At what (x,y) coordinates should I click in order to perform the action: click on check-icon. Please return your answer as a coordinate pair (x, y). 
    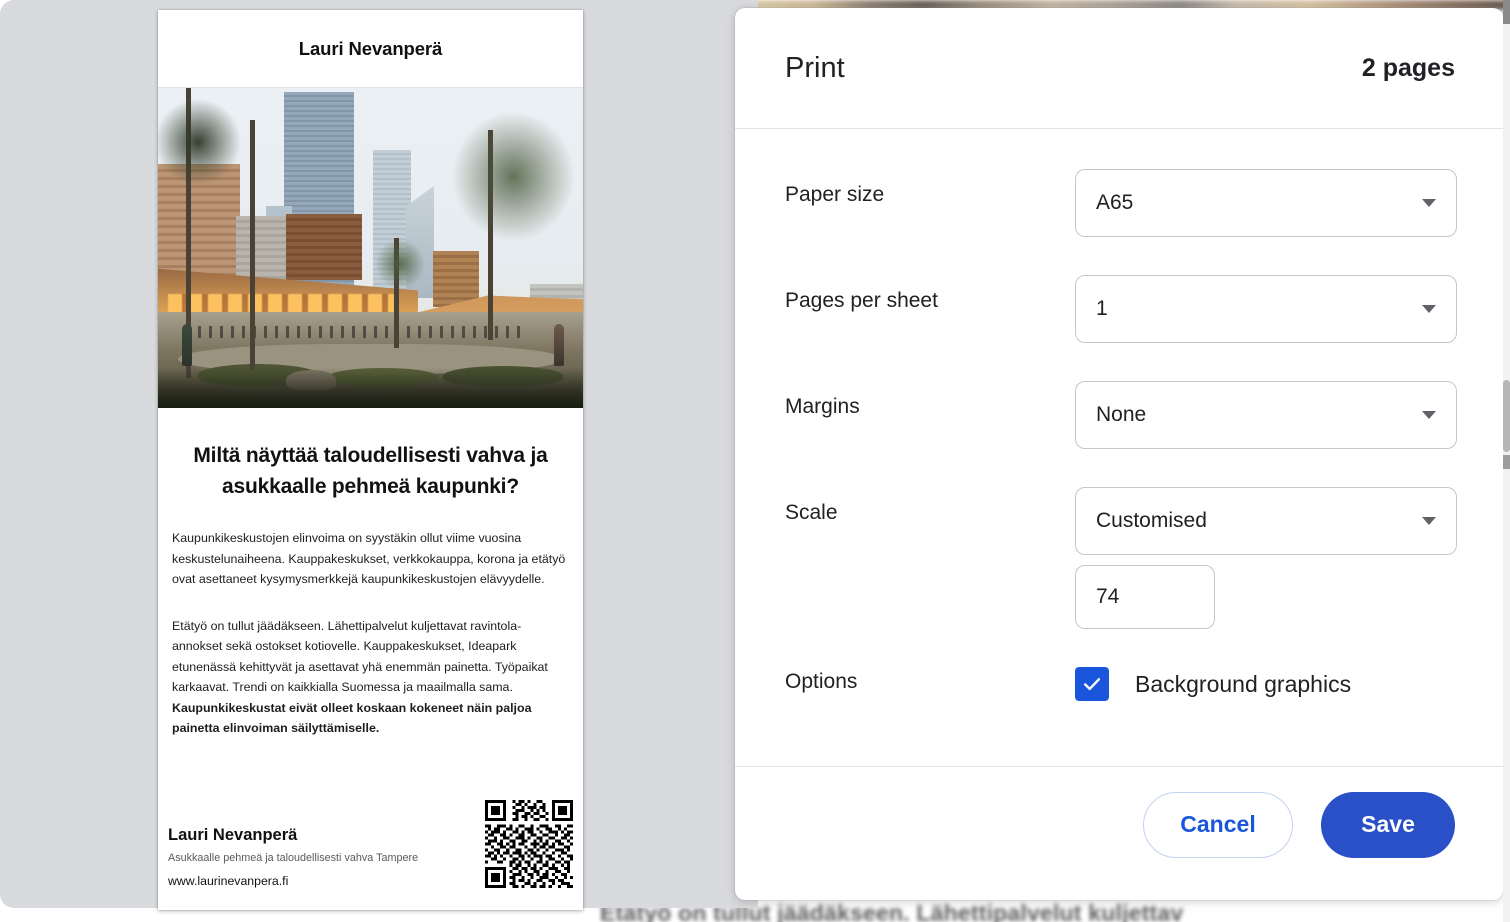
    Looking at the image, I should click on (1092, 684).